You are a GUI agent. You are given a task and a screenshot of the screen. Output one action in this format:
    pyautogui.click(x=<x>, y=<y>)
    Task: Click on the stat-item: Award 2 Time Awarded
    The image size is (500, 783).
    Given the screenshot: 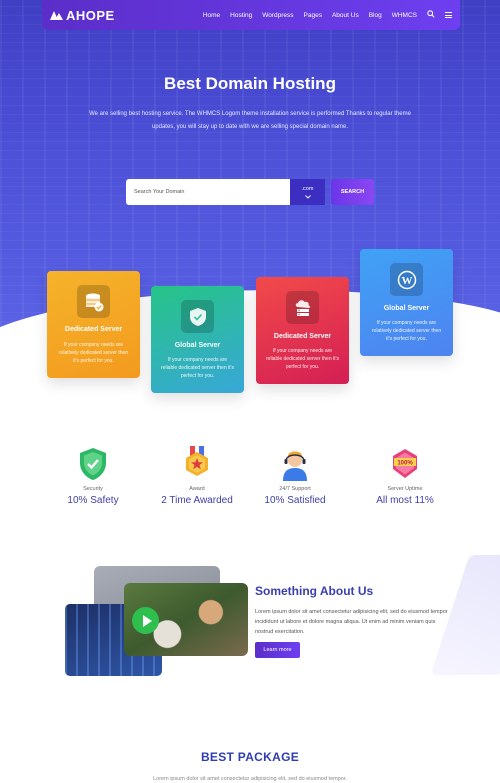 What is the action you would take?
    pyautogui.click(x=197, y=476)
    